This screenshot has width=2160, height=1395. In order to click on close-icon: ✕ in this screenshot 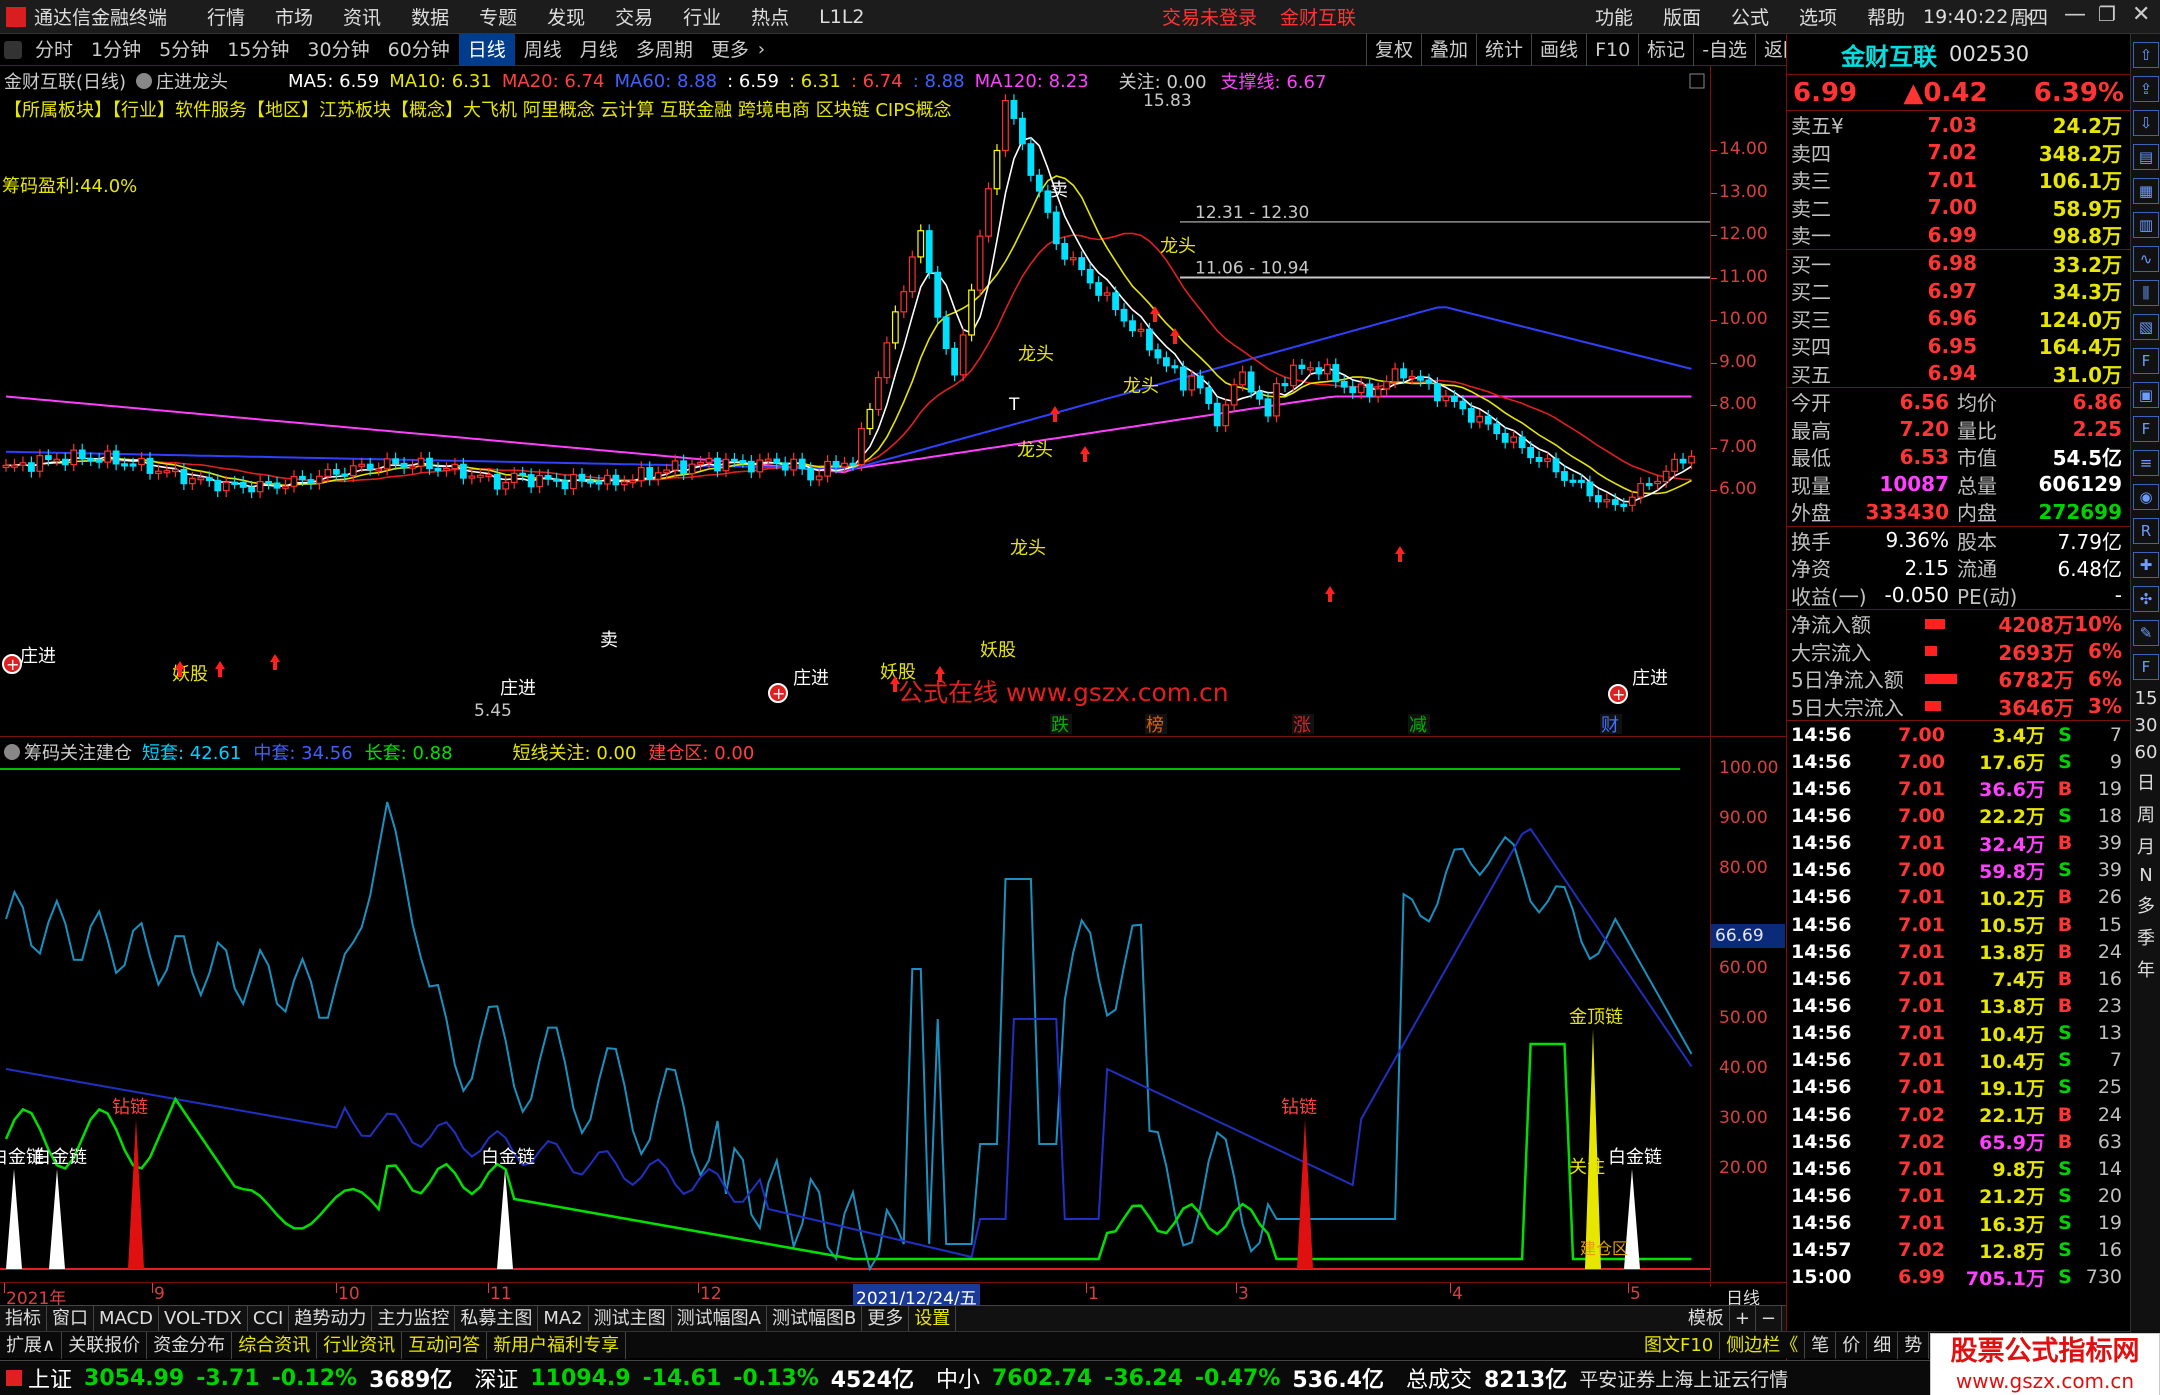, I will do `click(2141, 14)`.